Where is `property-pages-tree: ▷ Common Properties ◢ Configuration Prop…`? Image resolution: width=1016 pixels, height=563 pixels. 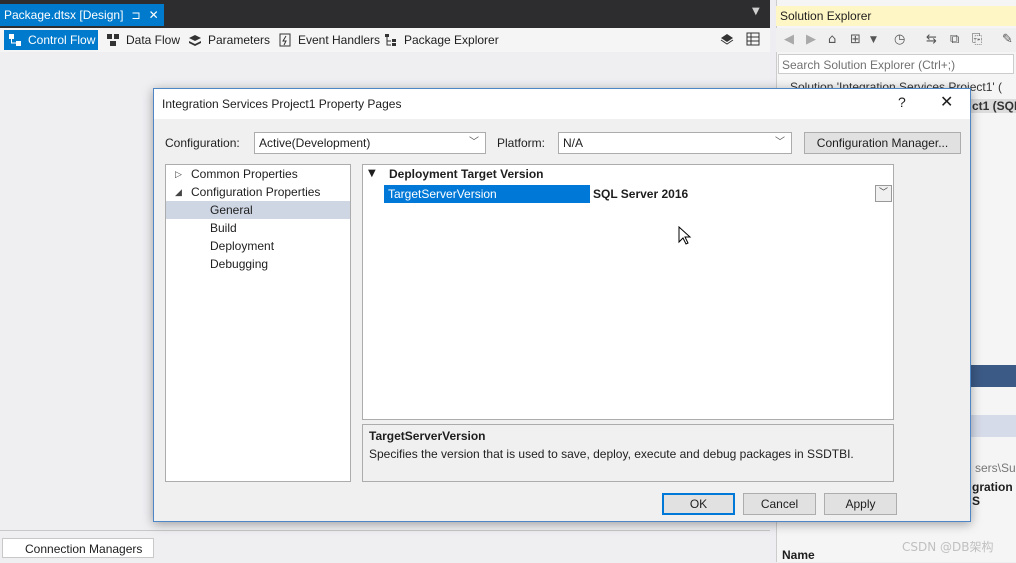
property-pages-tree: ▷ Common Properties ◢ Configuration Prop… is located at coordinates (258, 323).